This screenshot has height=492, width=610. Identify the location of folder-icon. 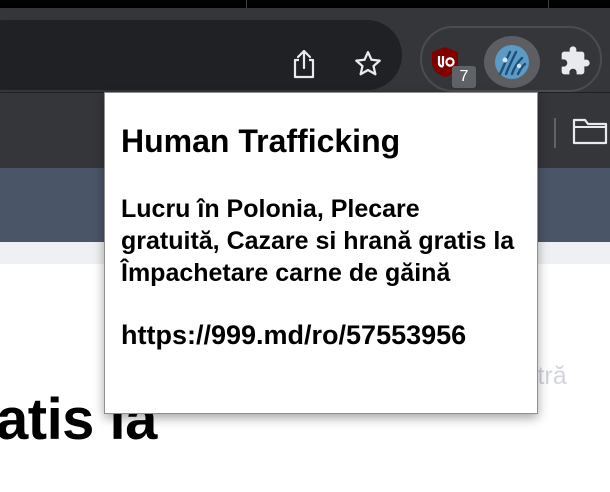
(590, 133).